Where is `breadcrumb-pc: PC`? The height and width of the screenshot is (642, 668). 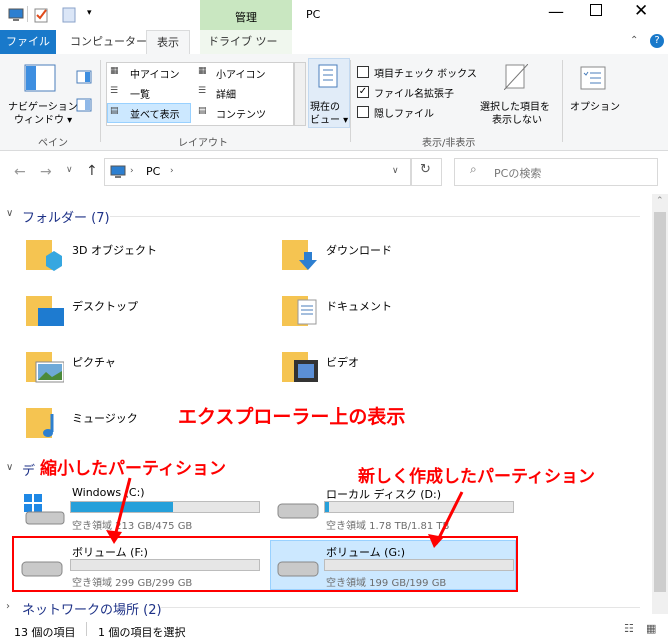 breadcrumb-pc: PC is located at coordinates (153, 171).